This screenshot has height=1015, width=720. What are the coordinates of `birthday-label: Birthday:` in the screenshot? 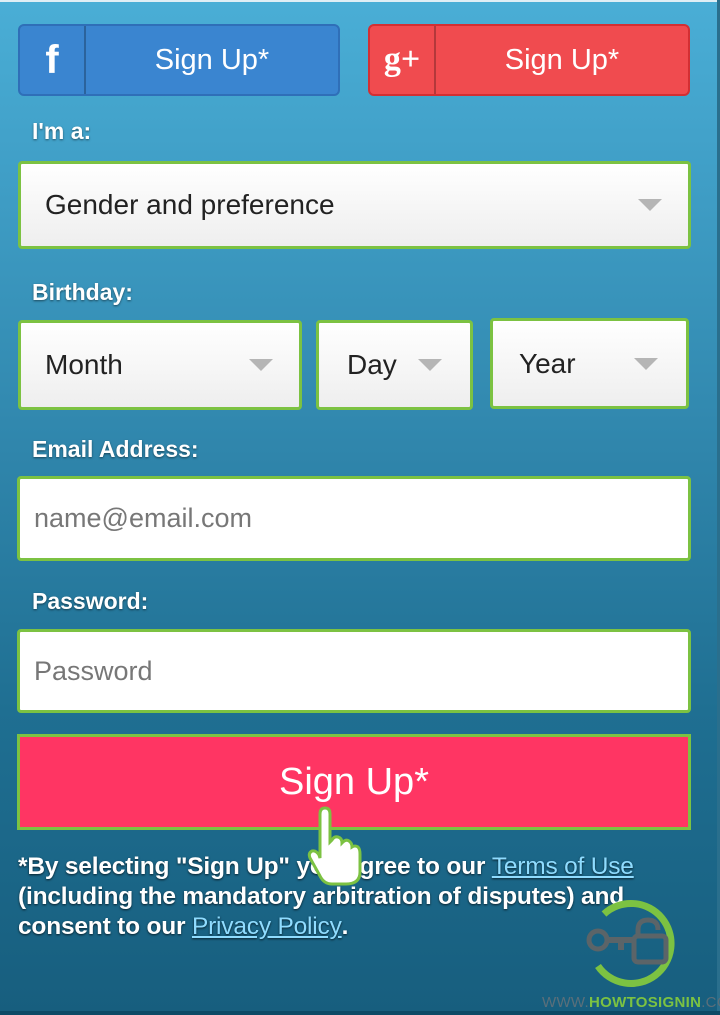 It's located at (82, 292).